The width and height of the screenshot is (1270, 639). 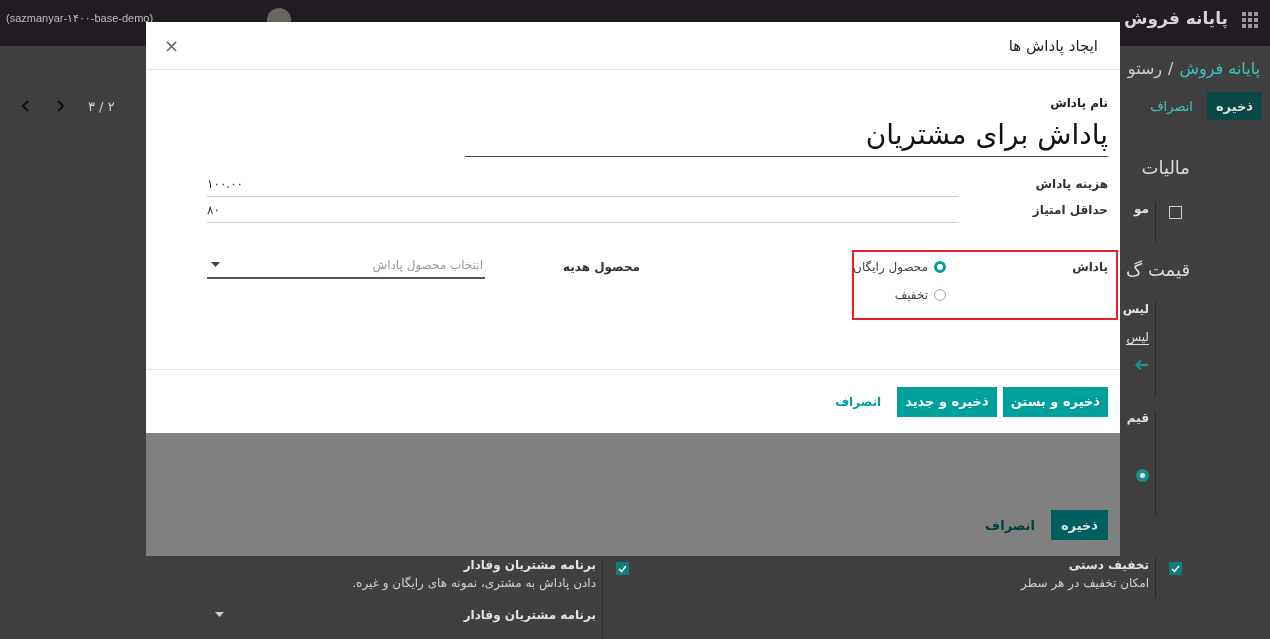 I want to click on field-label: محصول هدیه, so click(x=600, y=268).